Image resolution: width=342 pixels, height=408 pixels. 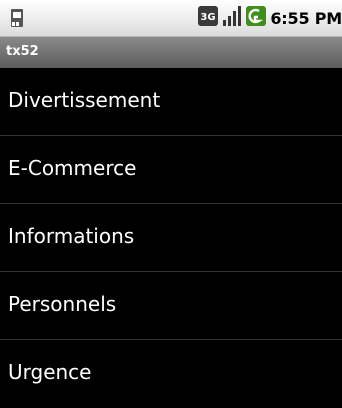 What do you see at coordinates (50, 372) in the screenshot?
I see `list-item-label: Urgence` at bounding box center [50, 372].